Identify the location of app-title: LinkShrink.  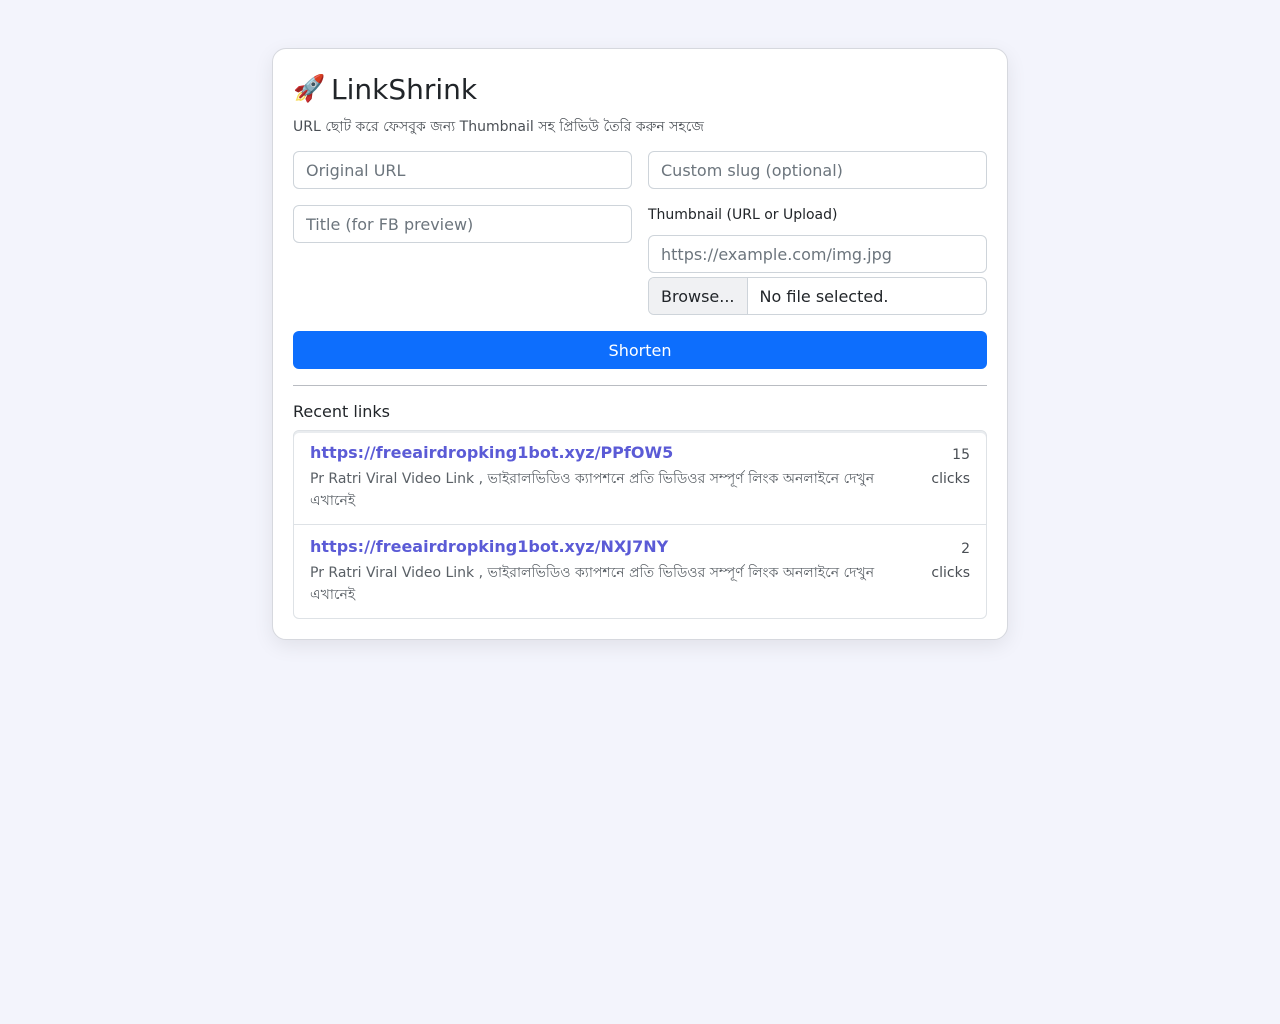
(404, 89).